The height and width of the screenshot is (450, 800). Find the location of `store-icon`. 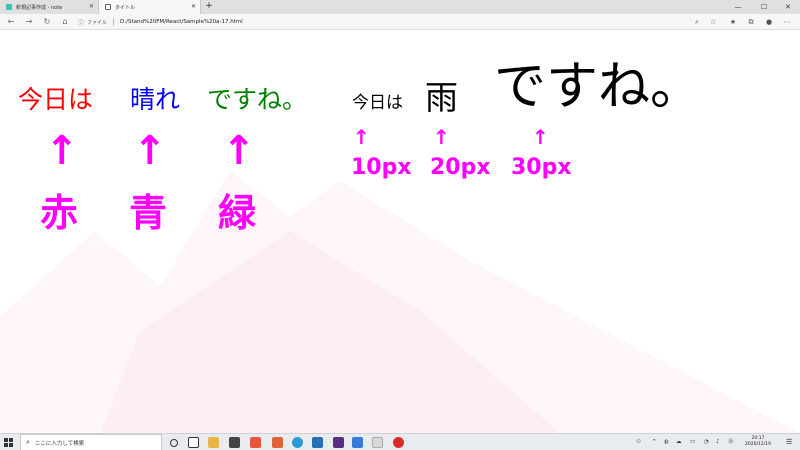

store-icon is located at coordinates (234, 442).